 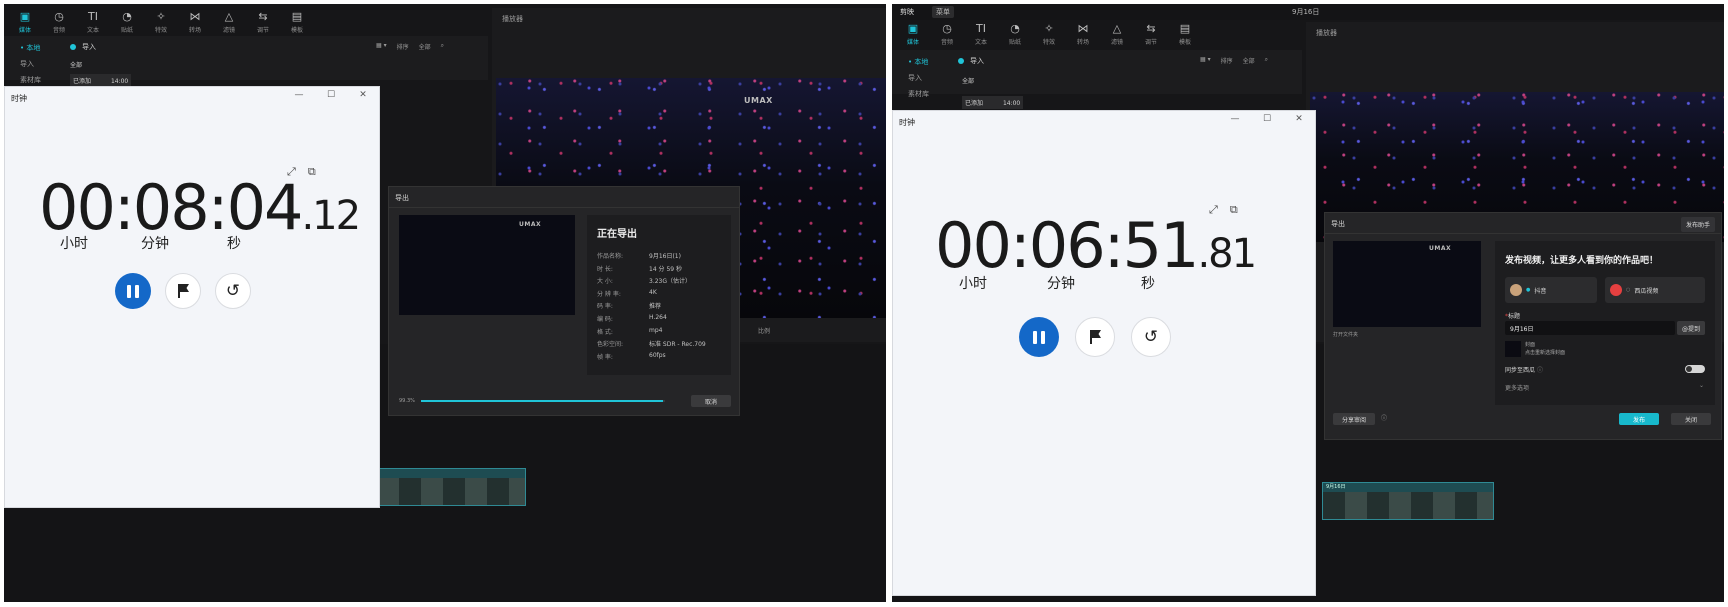 What do you see at coordinates (943, 12) in the screenshot?
I see `menu-button: 菜单` at bounding box center [943, 12].